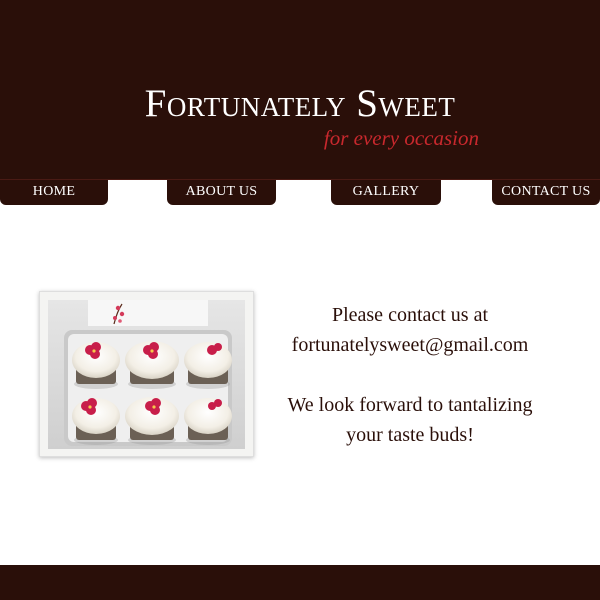 Image resolution: width=600 pixels, height=600 pixels. Describe the element at coordinates (300, 103) in the screenshot. I see `site-title: Fortunately Sweet` at that location.